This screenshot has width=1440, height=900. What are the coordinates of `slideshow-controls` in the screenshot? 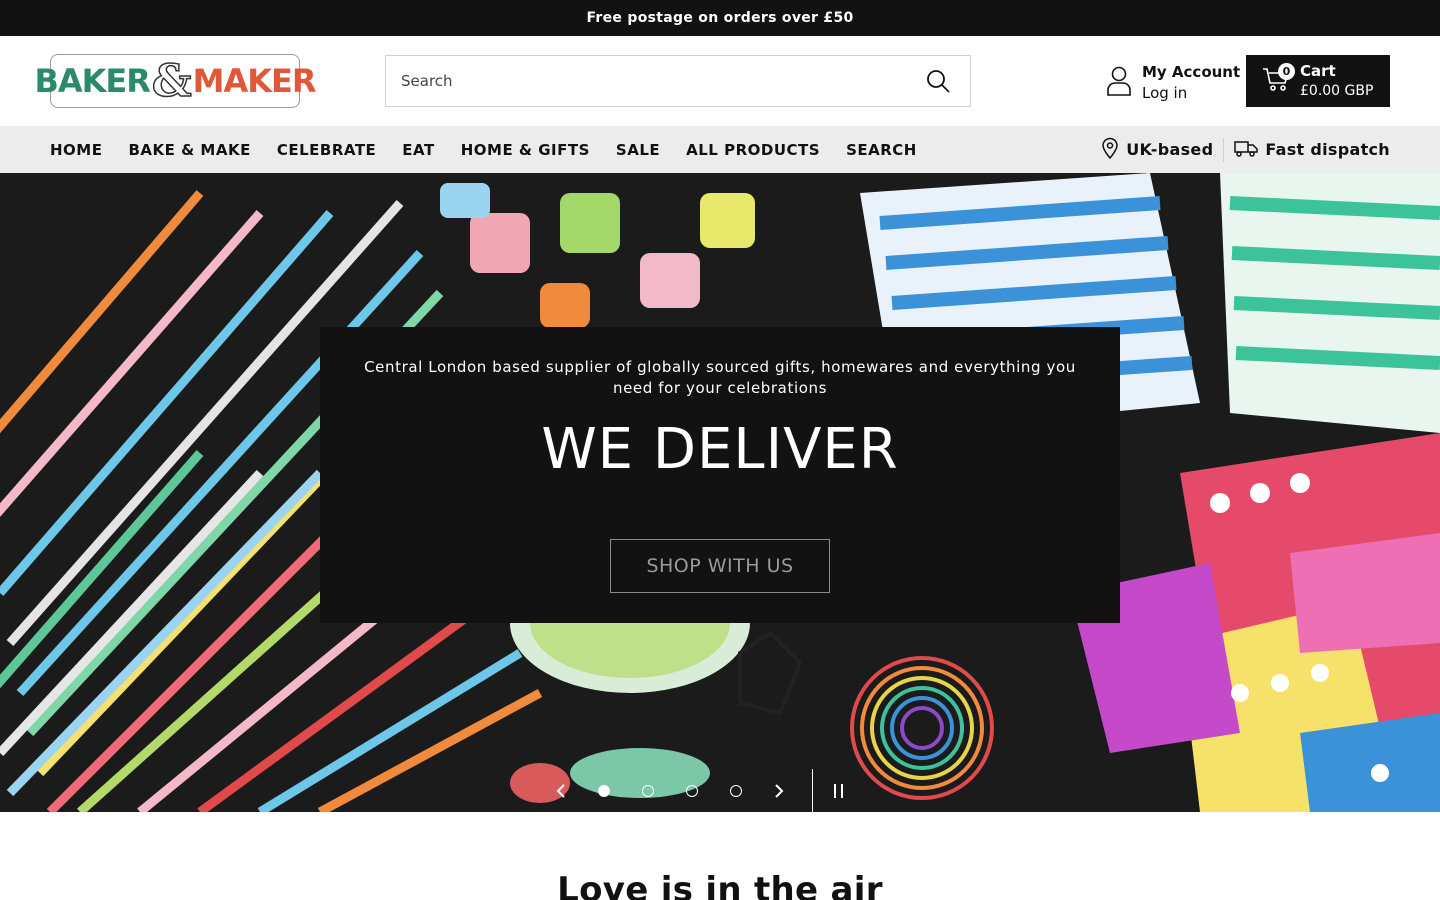 It's located at (702, 790).